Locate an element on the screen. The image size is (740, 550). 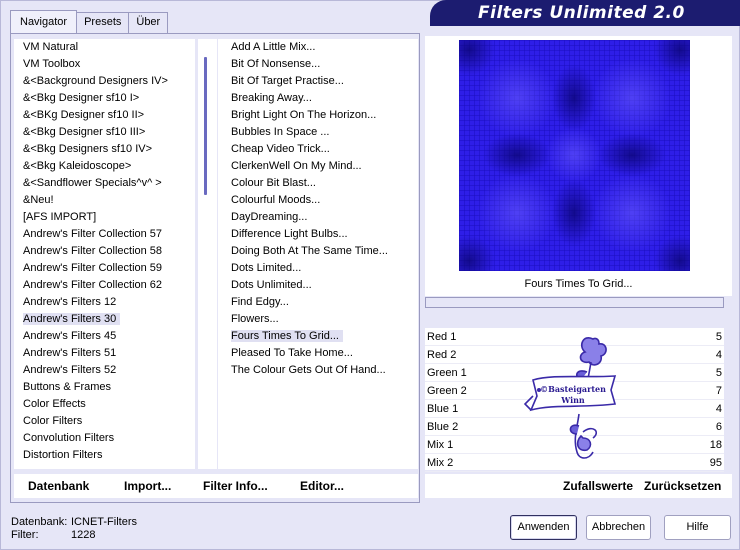
category-item: &<Bkg Designers sf10 IV> is located at coordinates (104, 149).